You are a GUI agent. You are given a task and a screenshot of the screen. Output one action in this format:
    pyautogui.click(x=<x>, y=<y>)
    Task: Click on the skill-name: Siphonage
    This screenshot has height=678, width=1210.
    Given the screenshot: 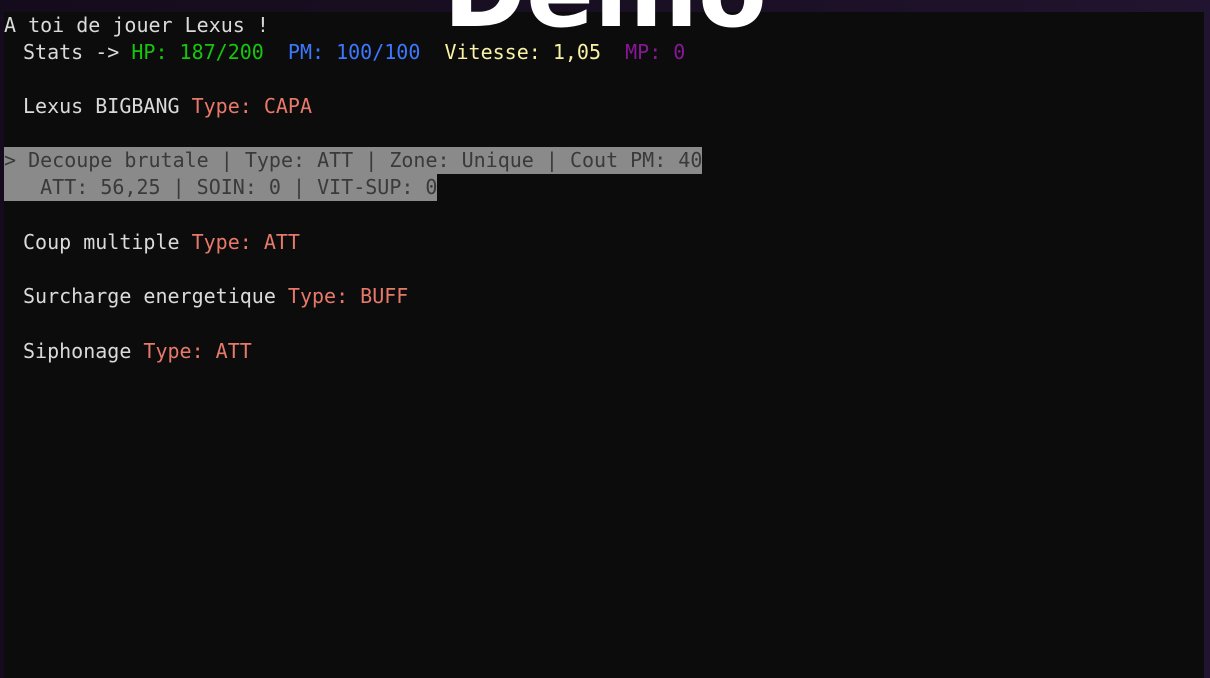 What is the action you would take?
    pyautogui.click(x=83, y=351)
    